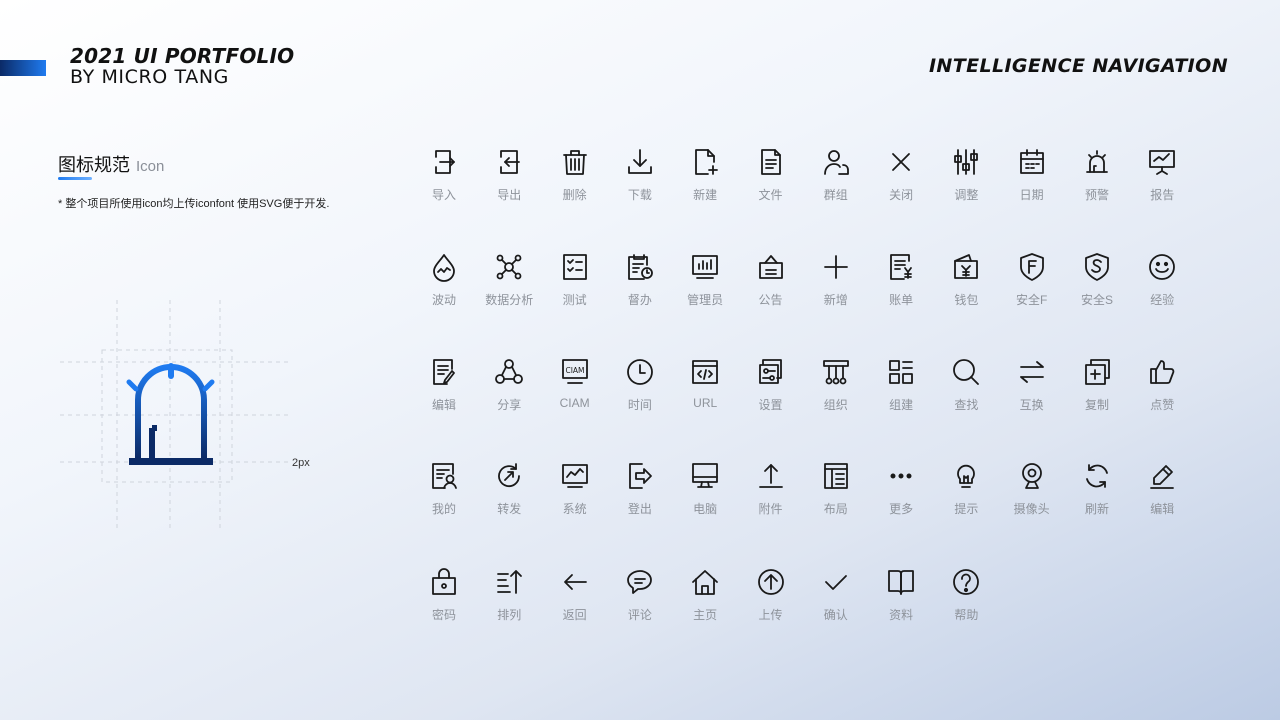 The height and width of the screenshot is (720, 1280). Describe the element at coordinates (509, 392) in the screenshot. I see `icon-tile-share: 分享` at that location.